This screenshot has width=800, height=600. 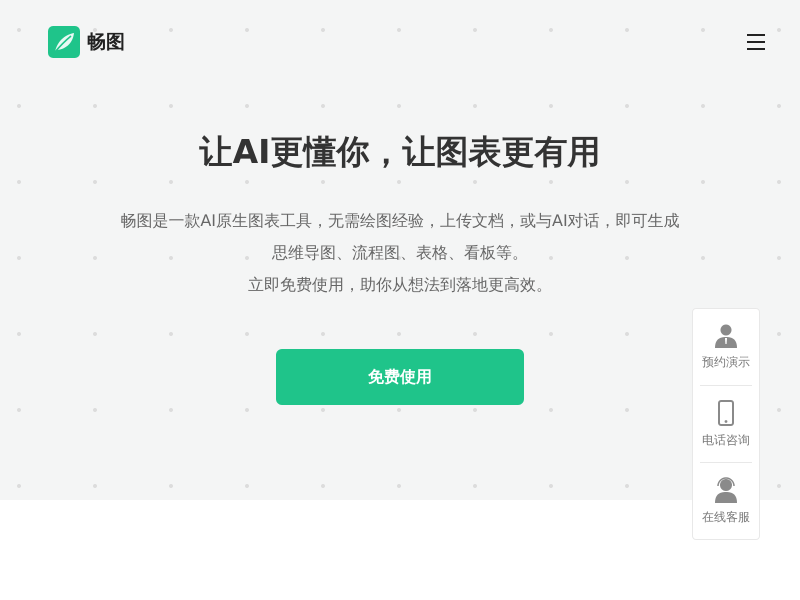 What do you see at coordinates (400, 221) in the screenshot?
I see `description-text: 畅图是一款AI原生图表工具，无需绘图经验，上传文档，或与AI对话，即可生成` at bounding box center [400, 221].